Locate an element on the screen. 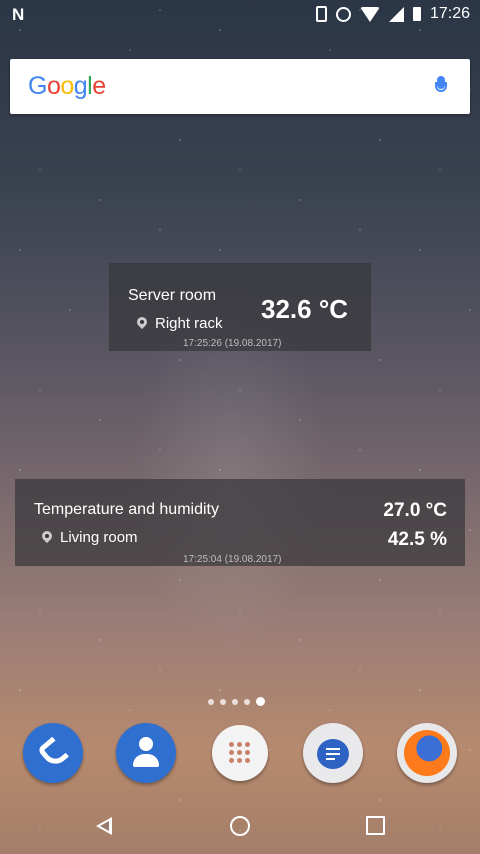 The height and width of the screenshot is (854, 480). back-button-icon is located at coordinates (104, 826).